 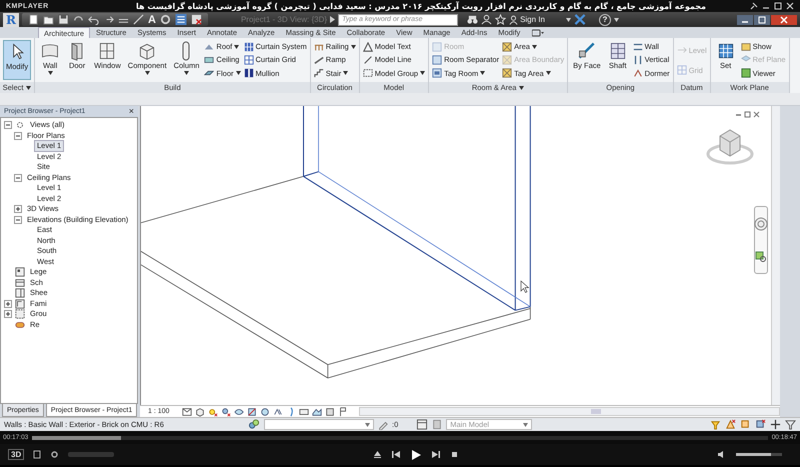 I want to click on stop-icon, so click(x=454, y=454).